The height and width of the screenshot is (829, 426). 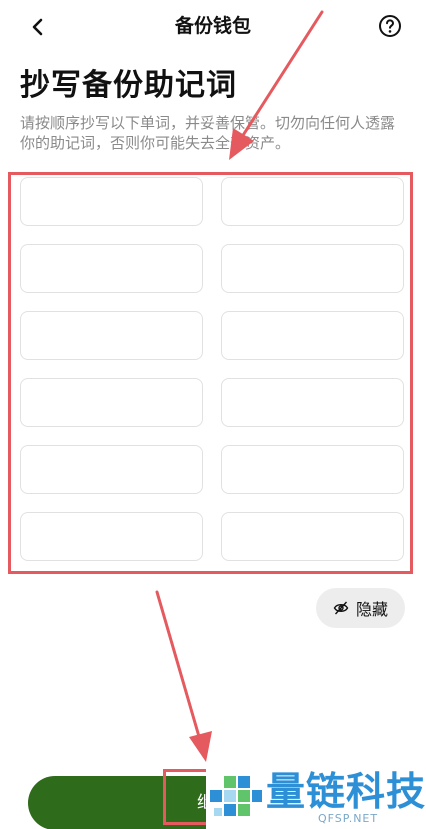 I want to click on hide-button-label: 隐藏, so click(x=371, y=609).